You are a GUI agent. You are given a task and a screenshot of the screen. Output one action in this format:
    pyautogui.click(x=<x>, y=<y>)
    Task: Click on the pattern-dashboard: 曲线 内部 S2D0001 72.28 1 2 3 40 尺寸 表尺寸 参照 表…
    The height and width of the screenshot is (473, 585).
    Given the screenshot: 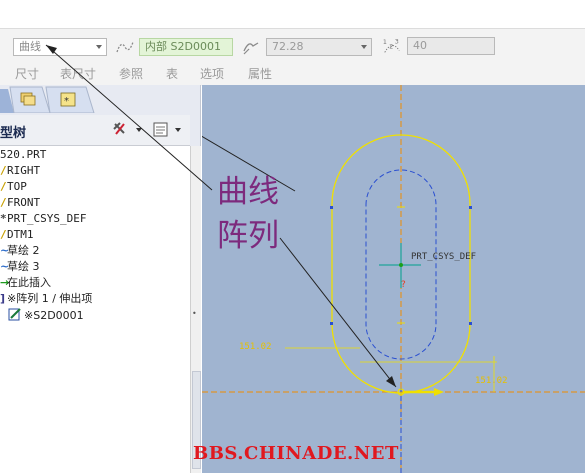 What is the action you would take?
    pyautogui.click(x=292, y=57)
    